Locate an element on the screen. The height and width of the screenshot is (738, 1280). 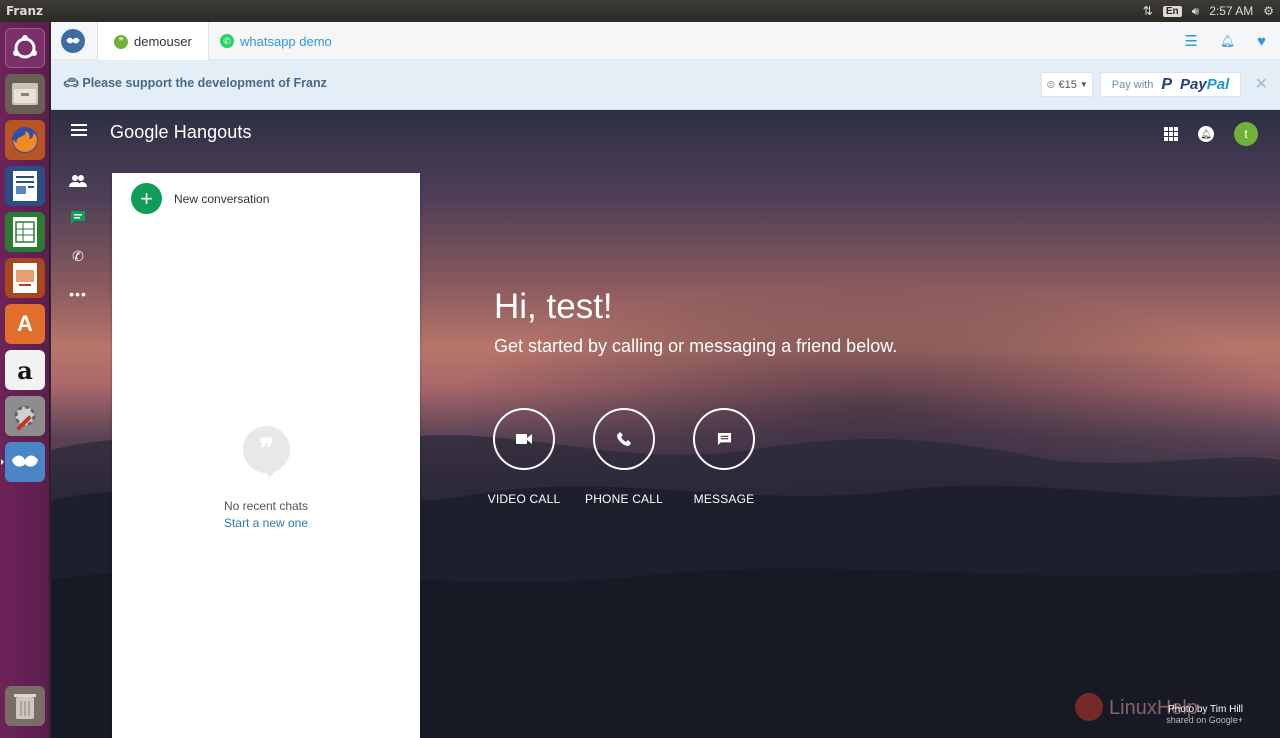
amazon-icon: a is located at coordinates (25, 370).